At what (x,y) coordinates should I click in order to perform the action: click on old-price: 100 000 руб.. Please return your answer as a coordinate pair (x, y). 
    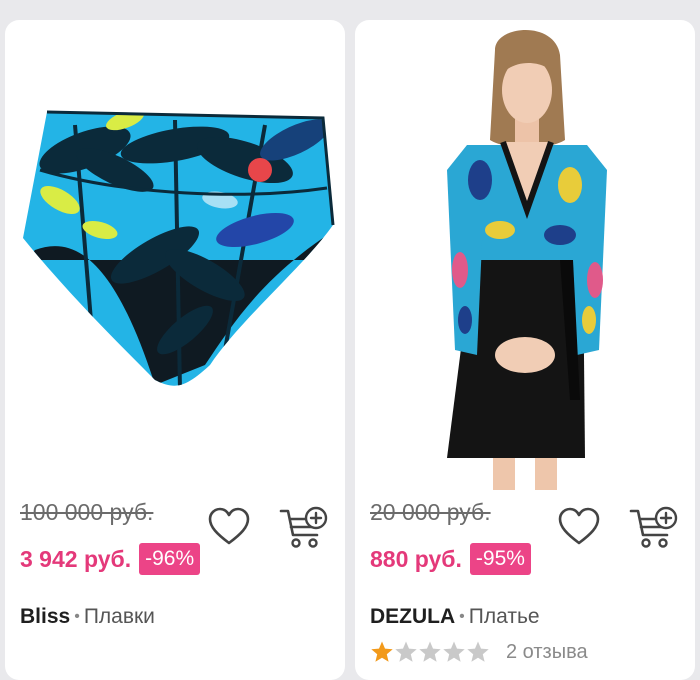
    Looking at the image, I should click on (87, 512).